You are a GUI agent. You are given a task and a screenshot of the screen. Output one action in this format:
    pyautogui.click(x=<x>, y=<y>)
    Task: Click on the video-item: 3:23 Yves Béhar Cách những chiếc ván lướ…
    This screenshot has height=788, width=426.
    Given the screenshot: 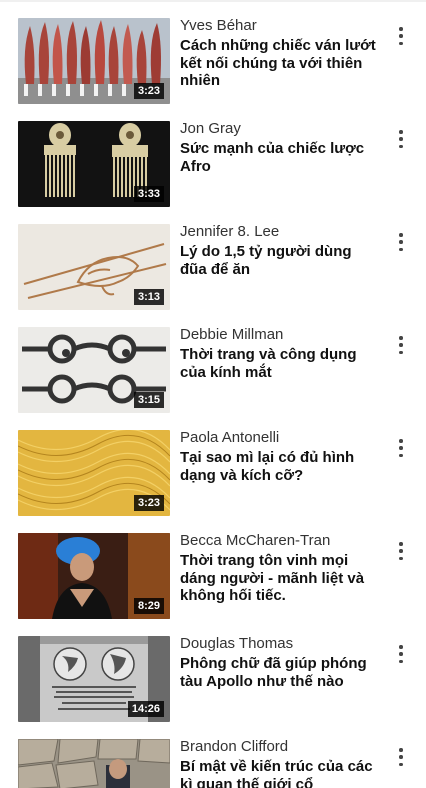 What is the action you would take?
    pyautogui.click(x=213, y=54)
    